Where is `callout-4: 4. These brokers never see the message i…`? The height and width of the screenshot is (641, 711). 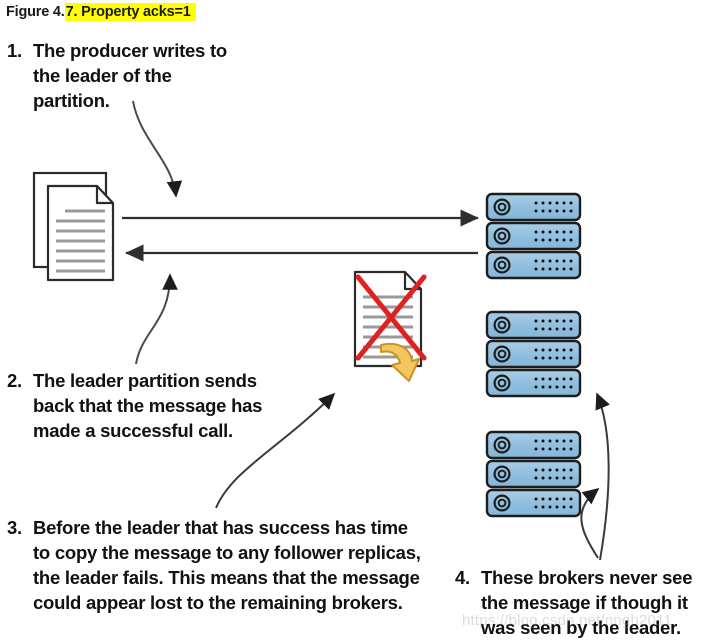 callout-4: 4. These brokers never see the message i… is located at coordinates (583, 602).